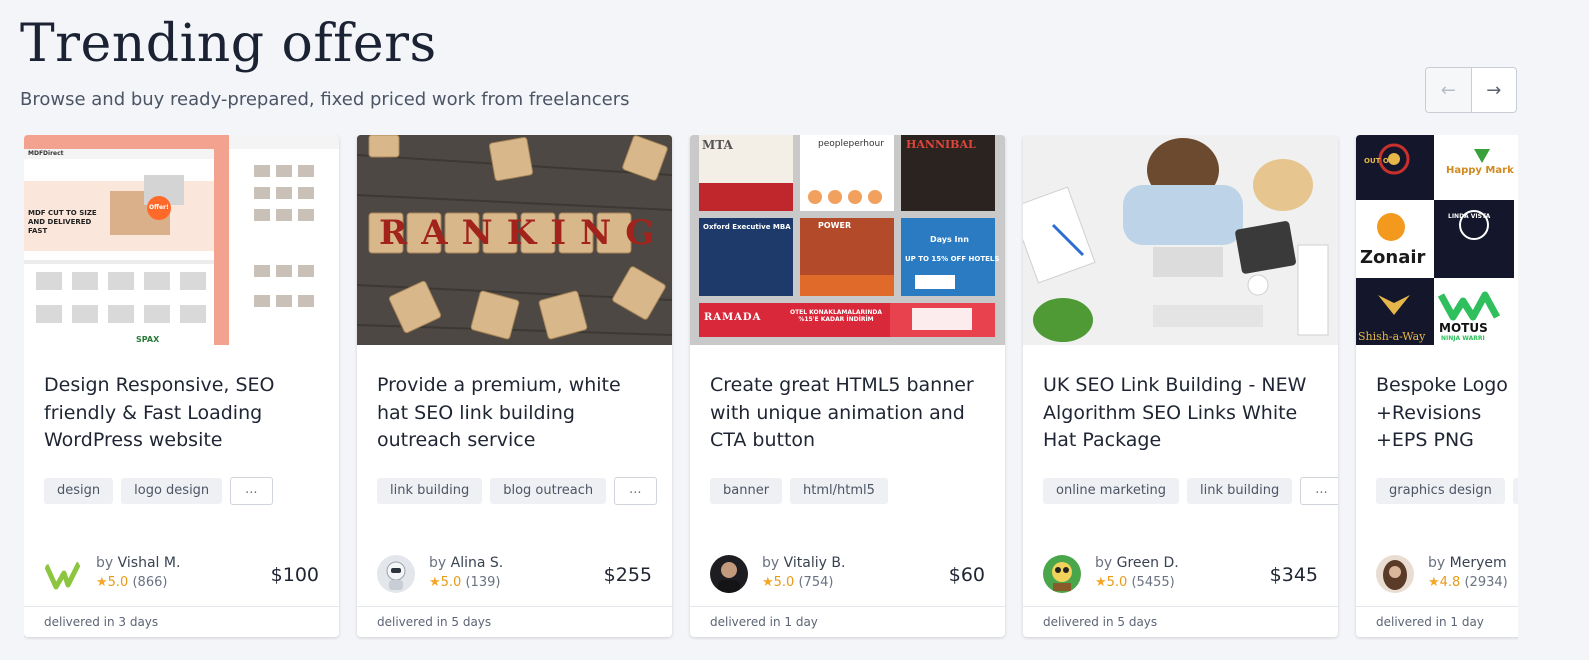 The height and width of the screenshot is (660, 1589). I want to click on thumb-mta: MTA, so click(717, 145).